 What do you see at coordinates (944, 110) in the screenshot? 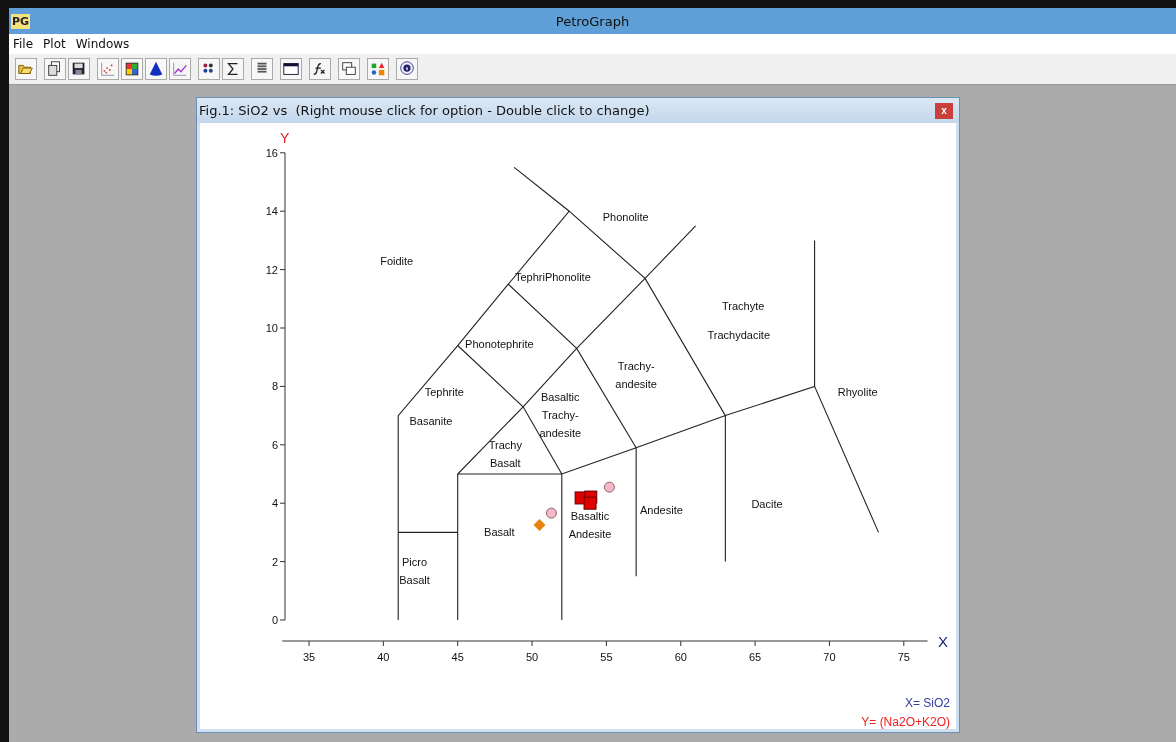
I see `close-button: x` at bounding box center [944, 110].